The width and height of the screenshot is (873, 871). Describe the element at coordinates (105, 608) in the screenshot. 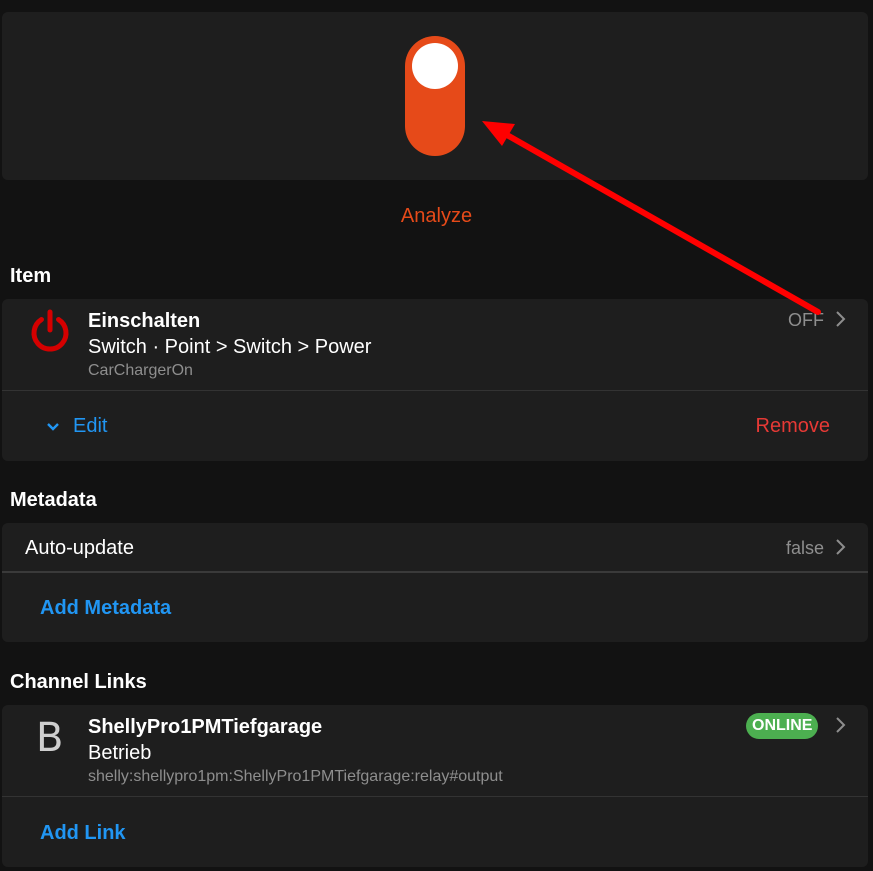

I see `add-metadata-button: Add Metadata` at that location.